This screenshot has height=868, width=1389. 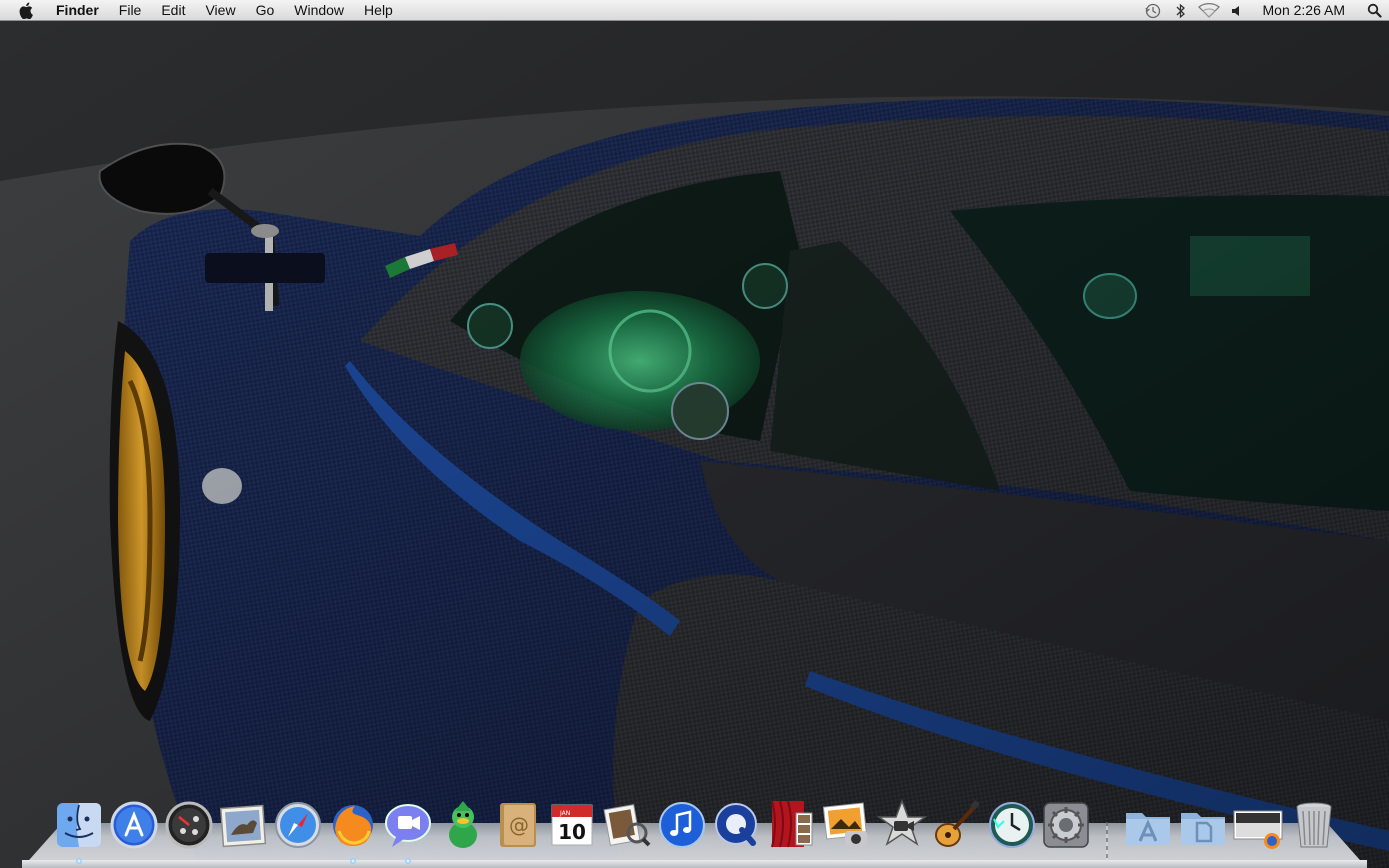 What do you see at coordinates (1148, 825) in the screenshot?
I see `applications-folder-icon` at bounding box center [1148, 825].